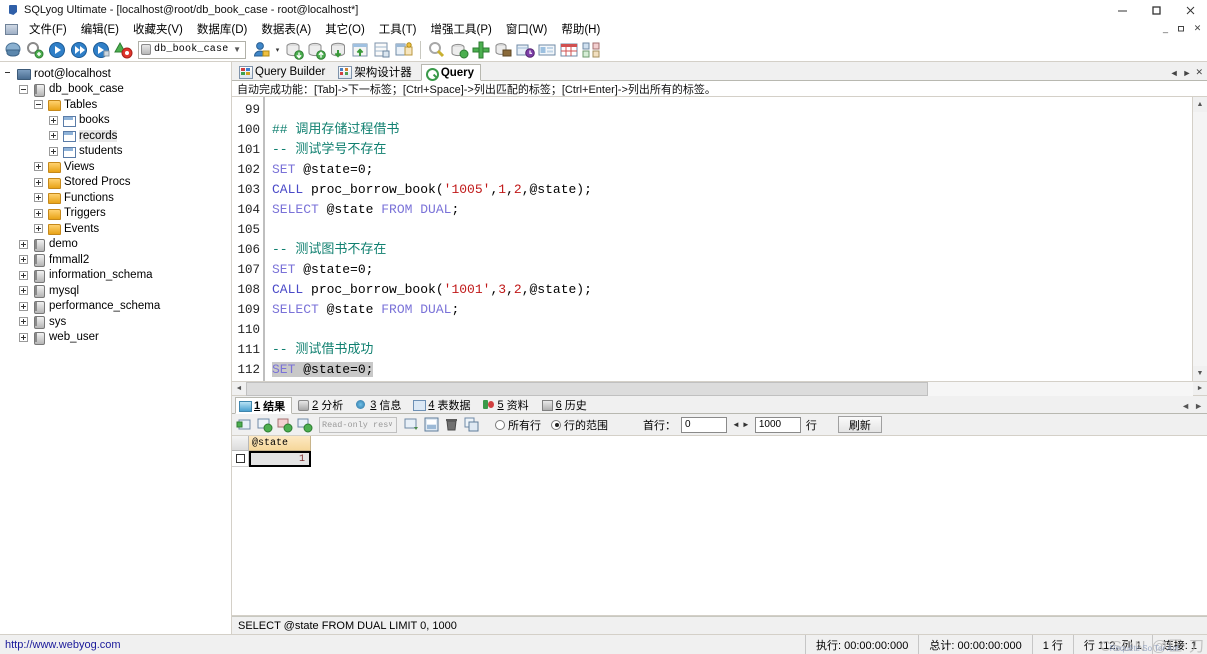 Image resolution: width=1207 pixels, height=654 pixels. Describe the element at coordinates (431, 424) in the screenshot. I see `export-grid-icon` at that location.